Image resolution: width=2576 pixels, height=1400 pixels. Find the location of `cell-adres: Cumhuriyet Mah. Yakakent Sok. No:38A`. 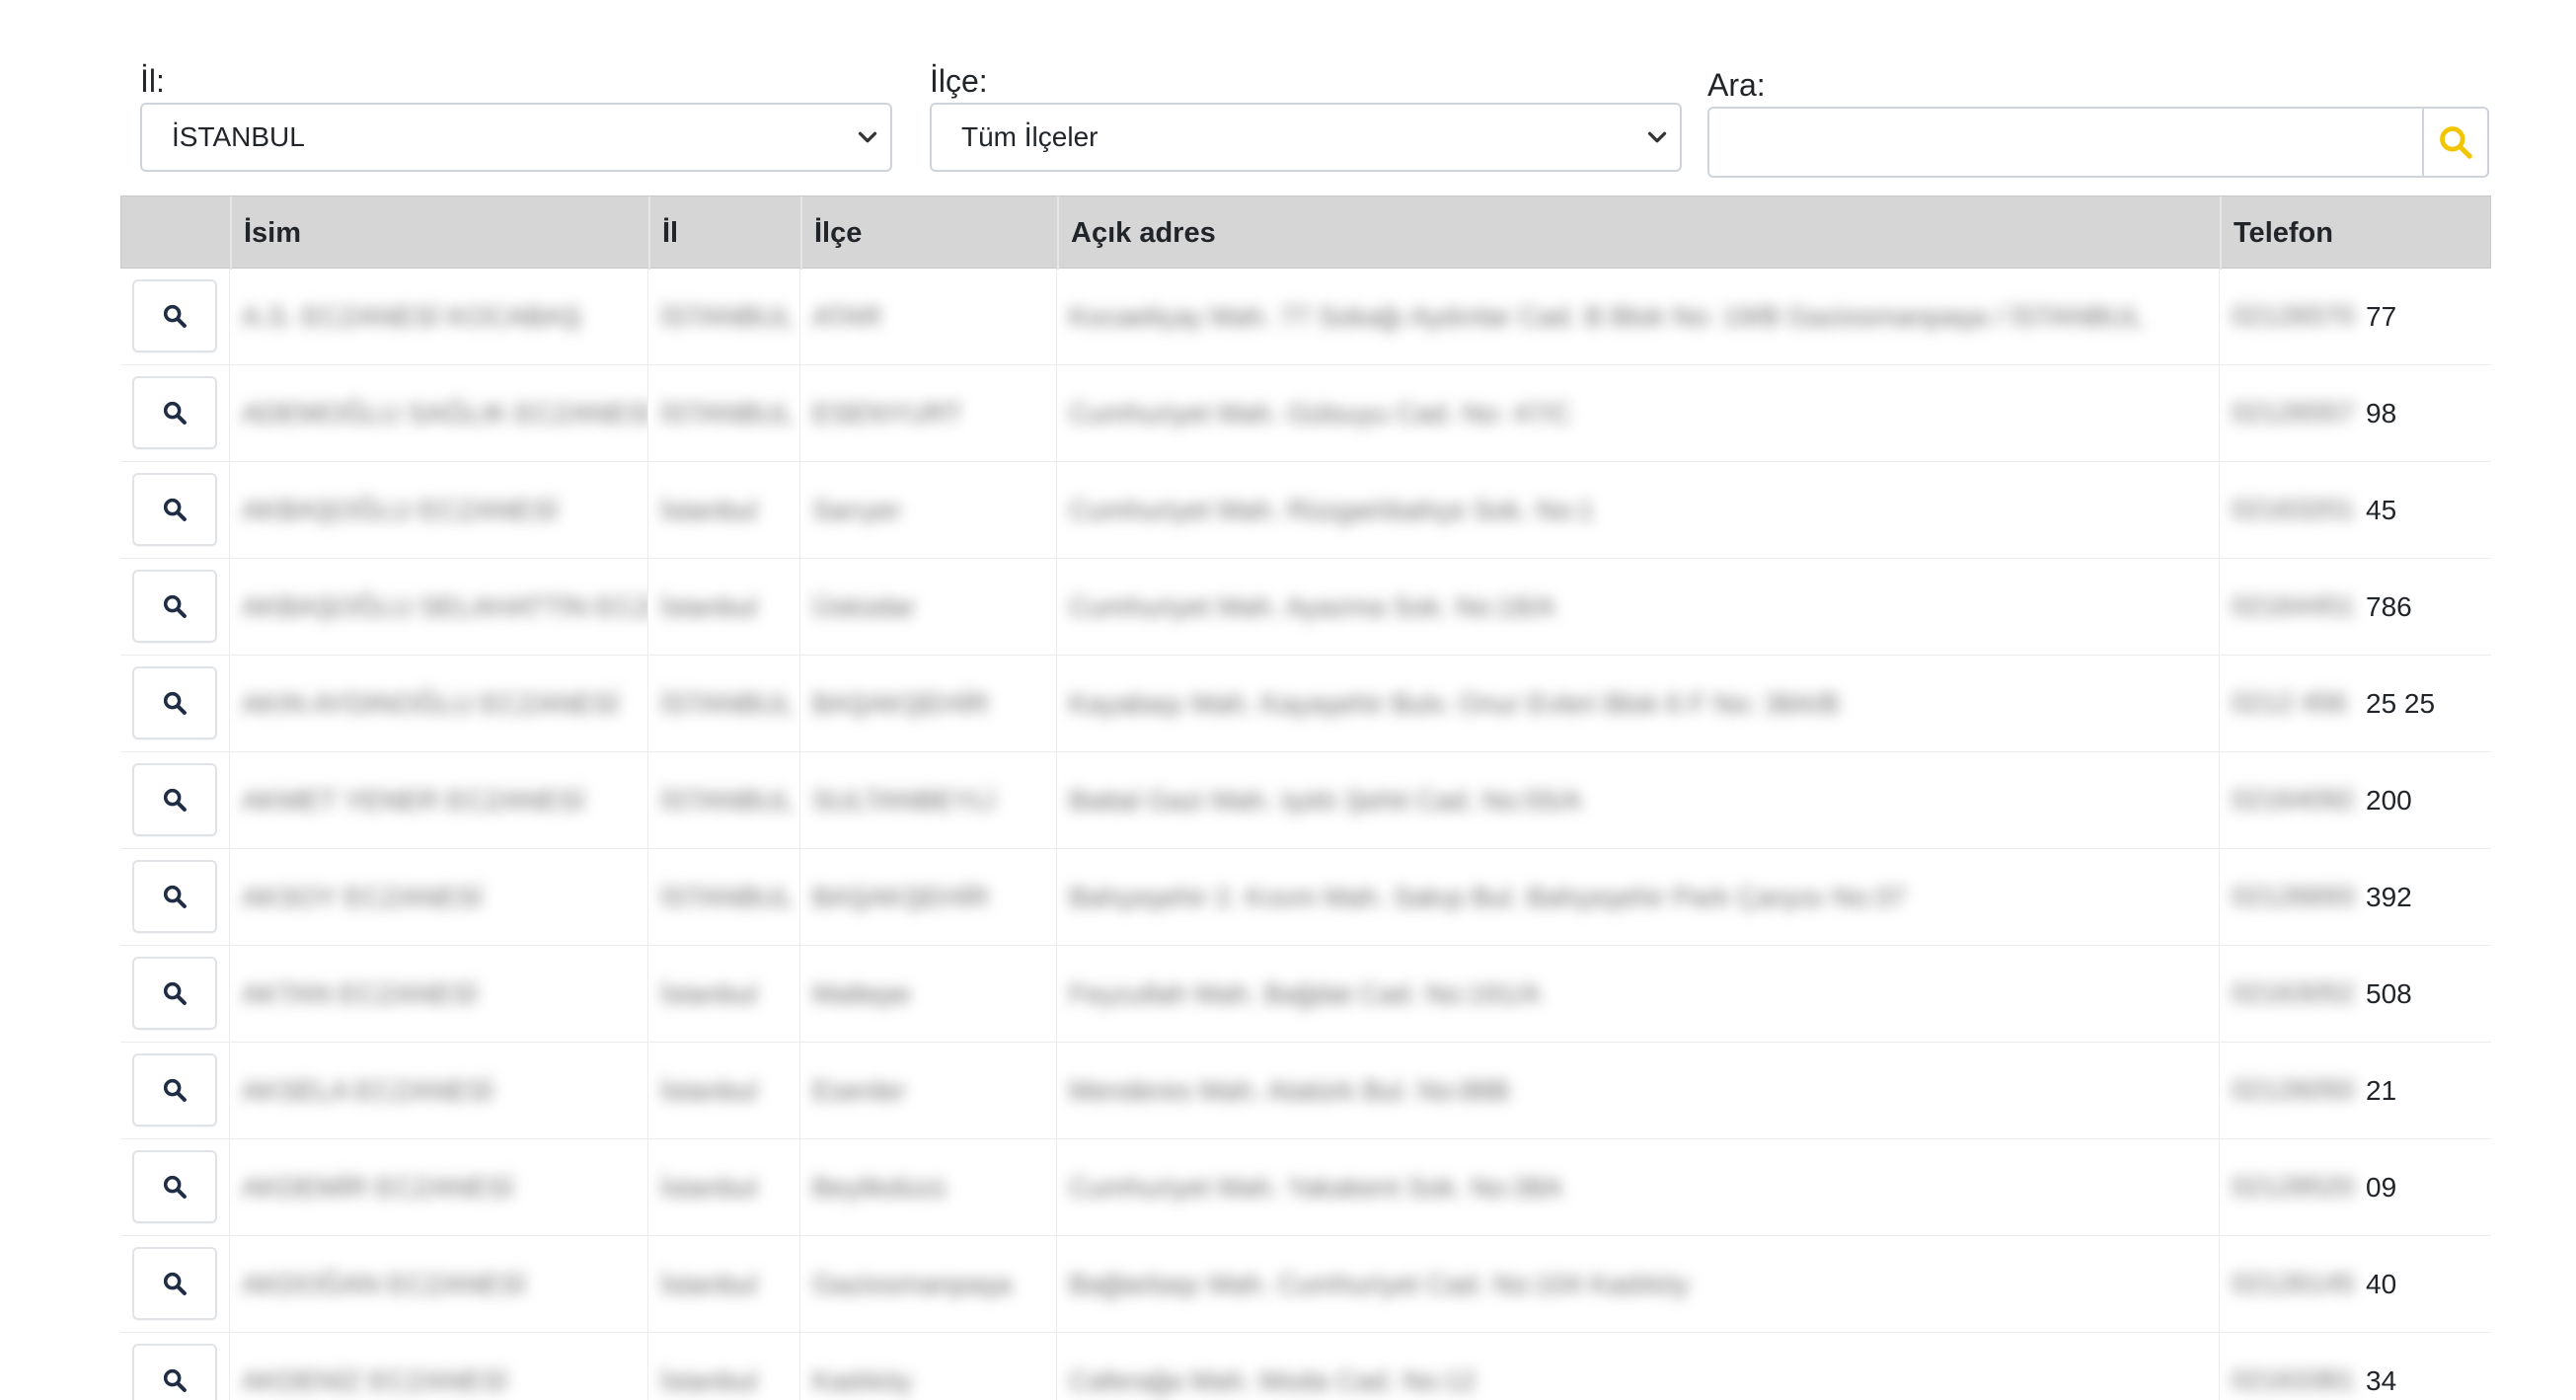

cell-adres: Cumhuriyet Mah. Yakakent Sok. No:38A is located at coordinates (1637, 1187).